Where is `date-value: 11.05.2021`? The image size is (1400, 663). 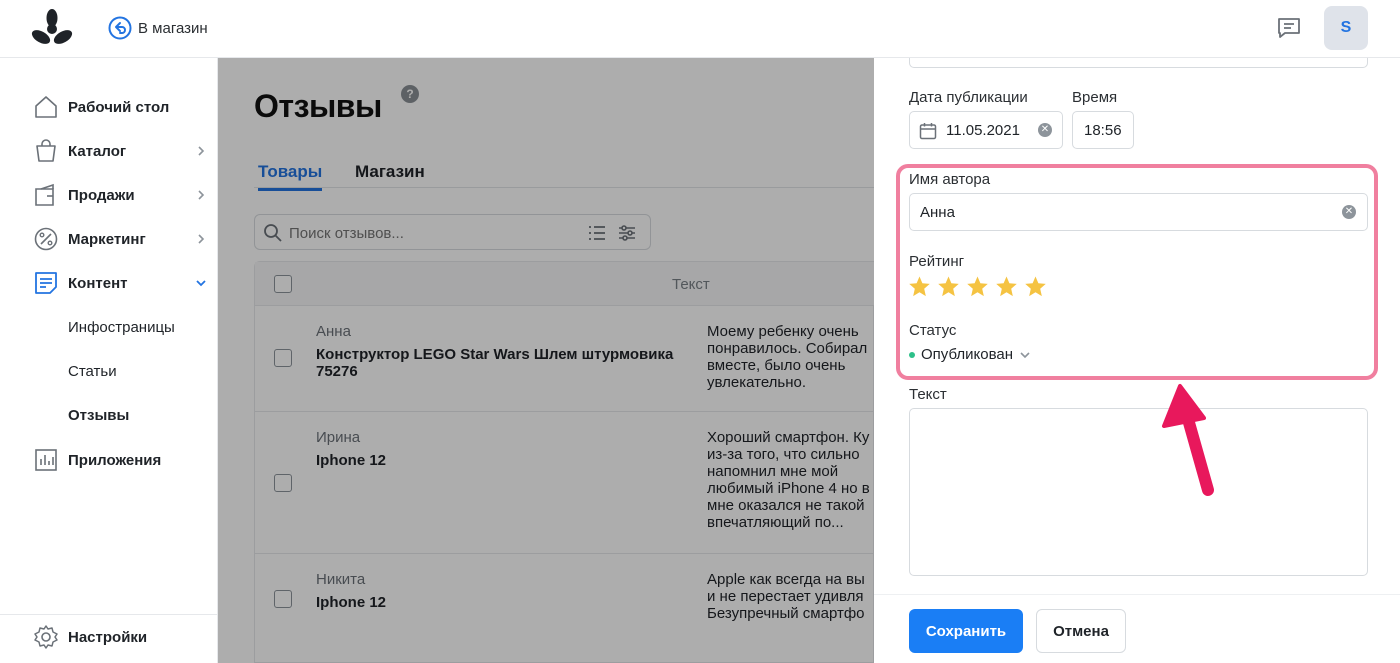
date-value: 11.05.2021 is located at coordinates (983, 130).